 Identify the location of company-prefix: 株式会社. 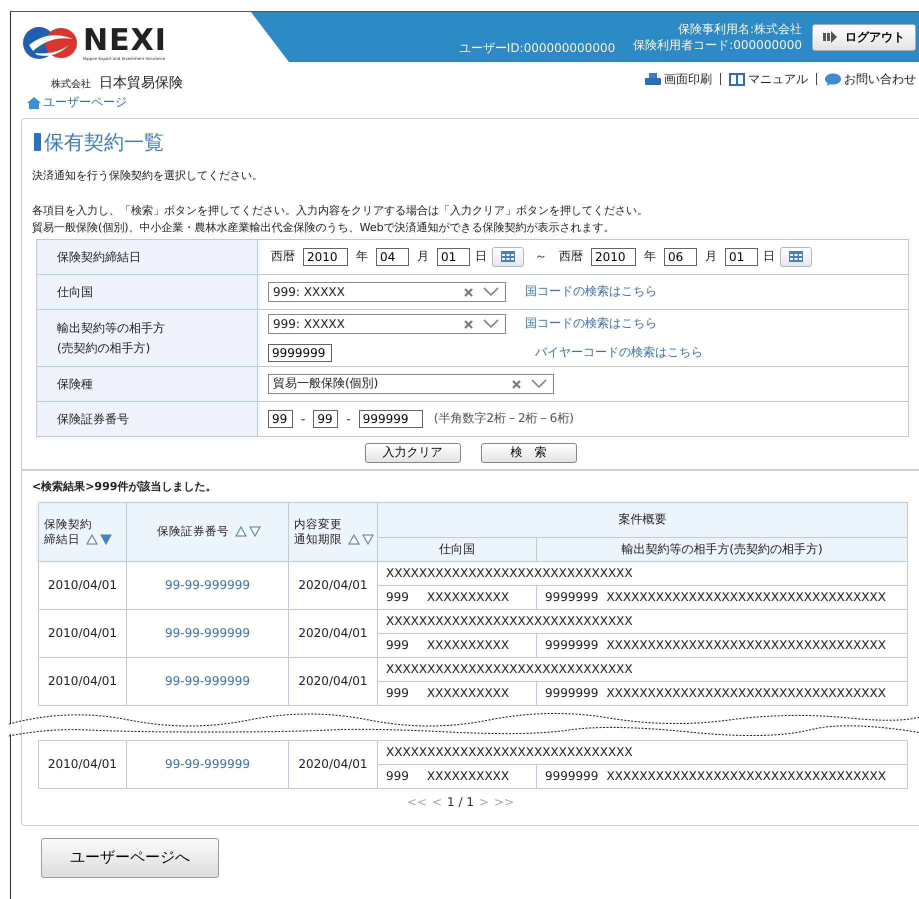
(71, 84).